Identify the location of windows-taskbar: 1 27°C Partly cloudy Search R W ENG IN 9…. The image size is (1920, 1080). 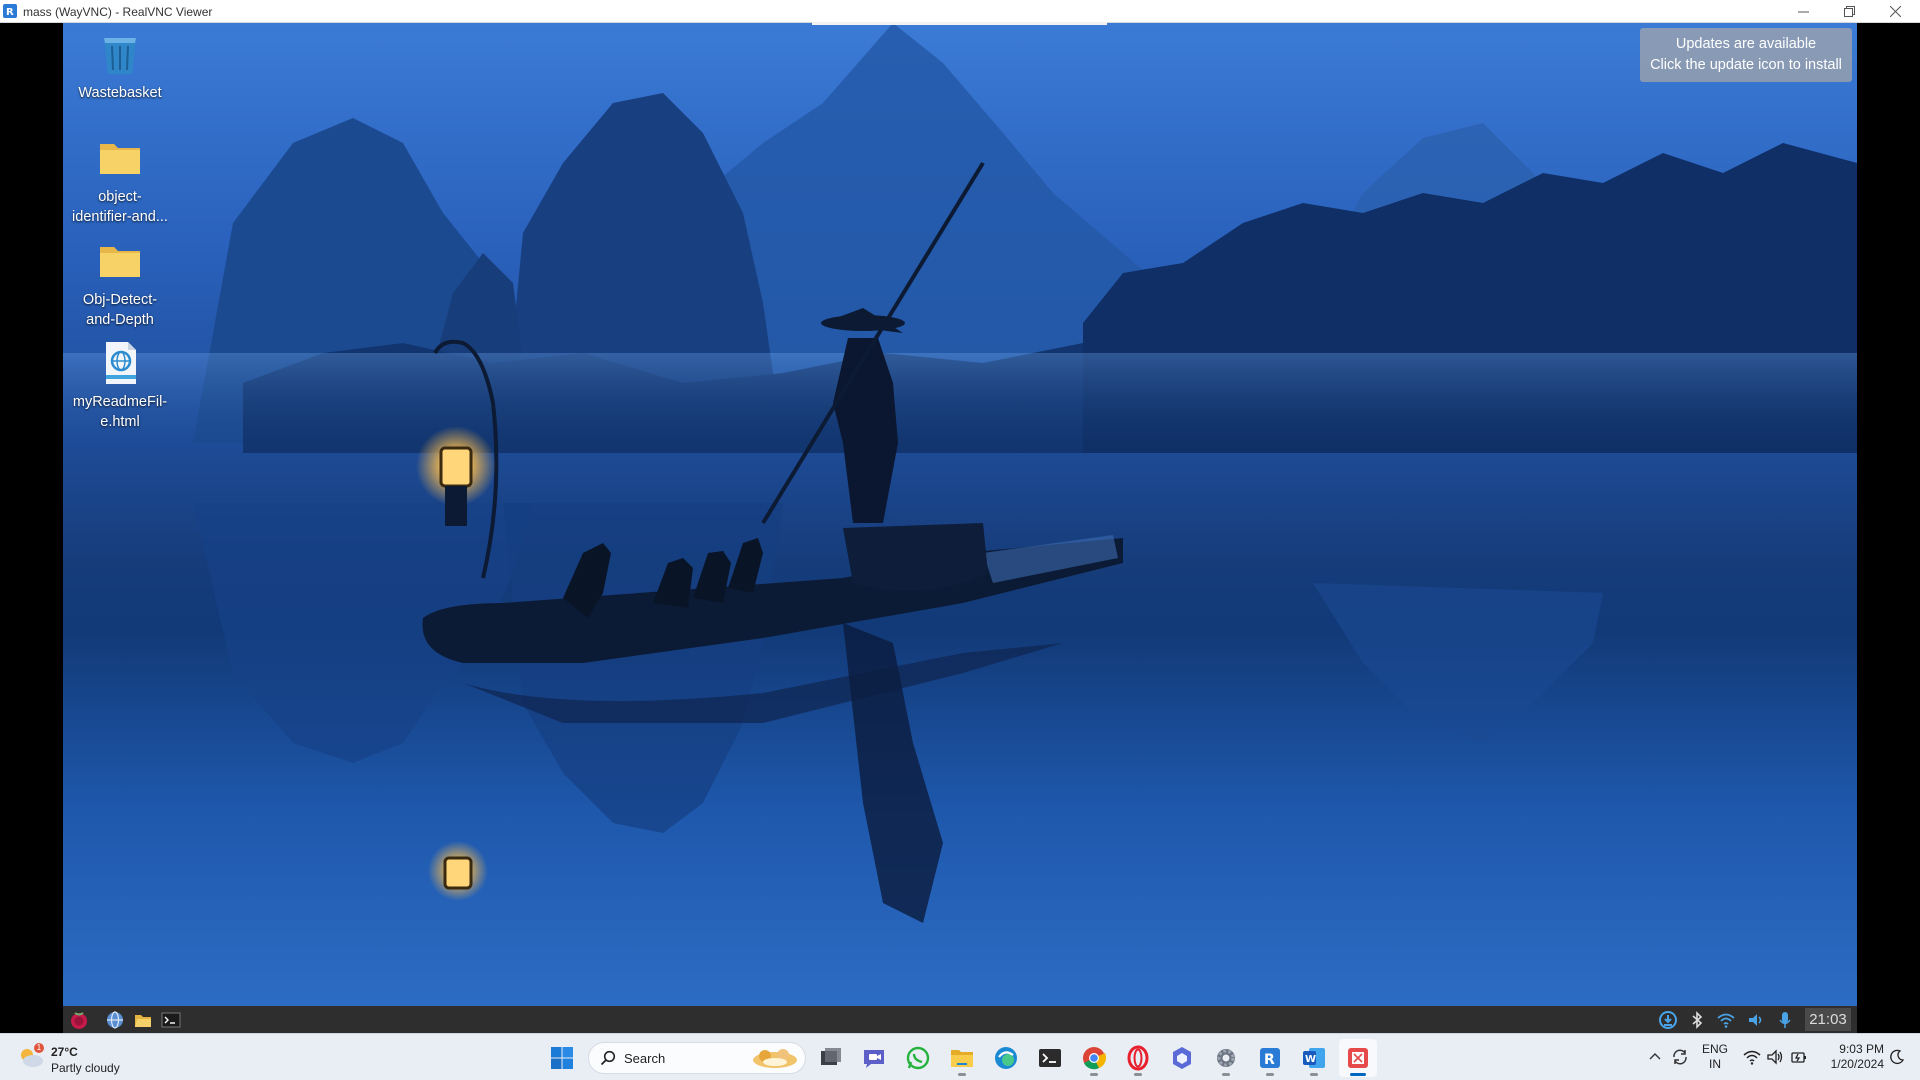
(960, 1056).